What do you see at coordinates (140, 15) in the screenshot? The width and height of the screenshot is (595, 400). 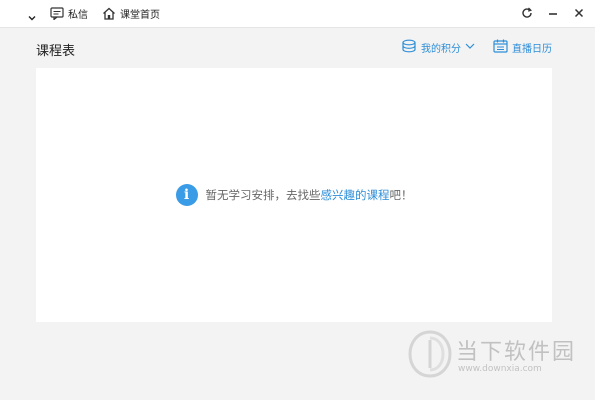 I see `home-label: 课堂首页` at bounding box center [140, 15].